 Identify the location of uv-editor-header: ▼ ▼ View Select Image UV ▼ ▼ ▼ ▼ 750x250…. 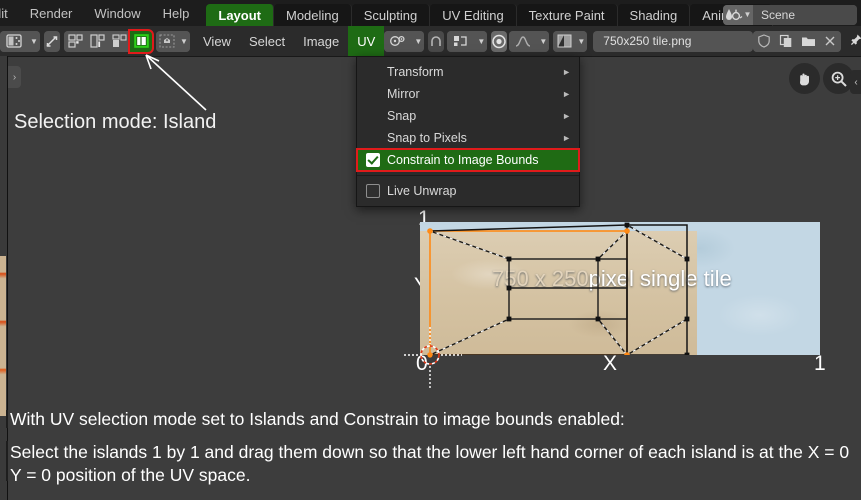
(430, 41).